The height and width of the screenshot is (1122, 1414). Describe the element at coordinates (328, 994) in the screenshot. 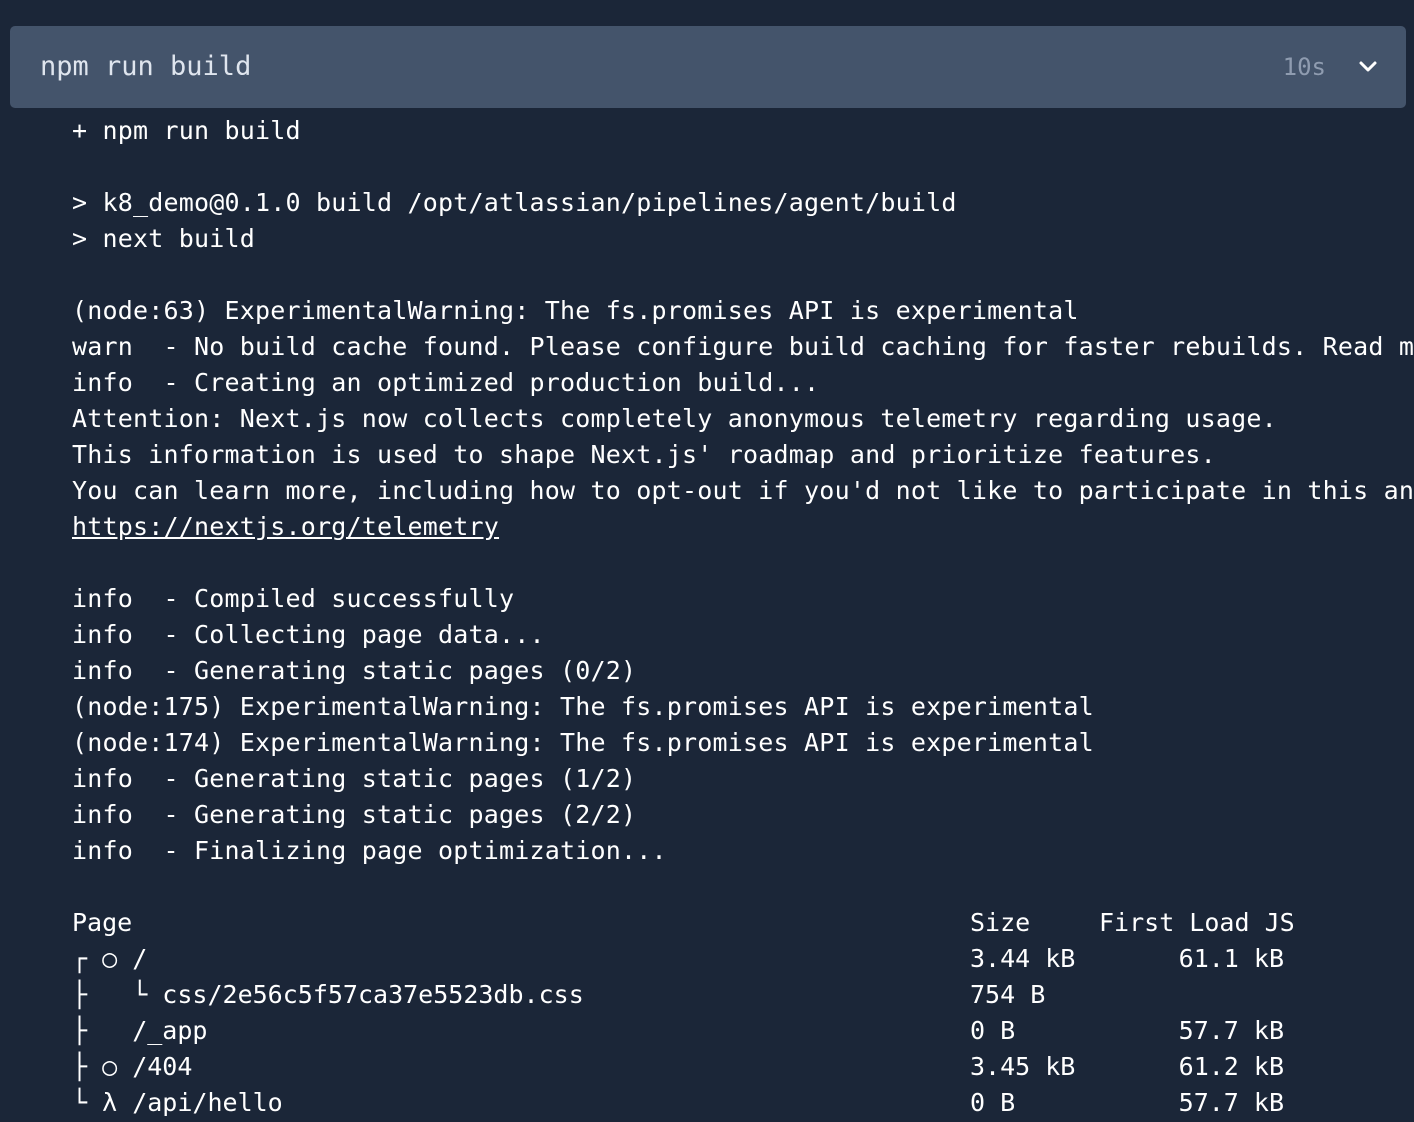

I see `route-path: ├ └ css/2e56c5f57ca37e5523db.css` at that location.